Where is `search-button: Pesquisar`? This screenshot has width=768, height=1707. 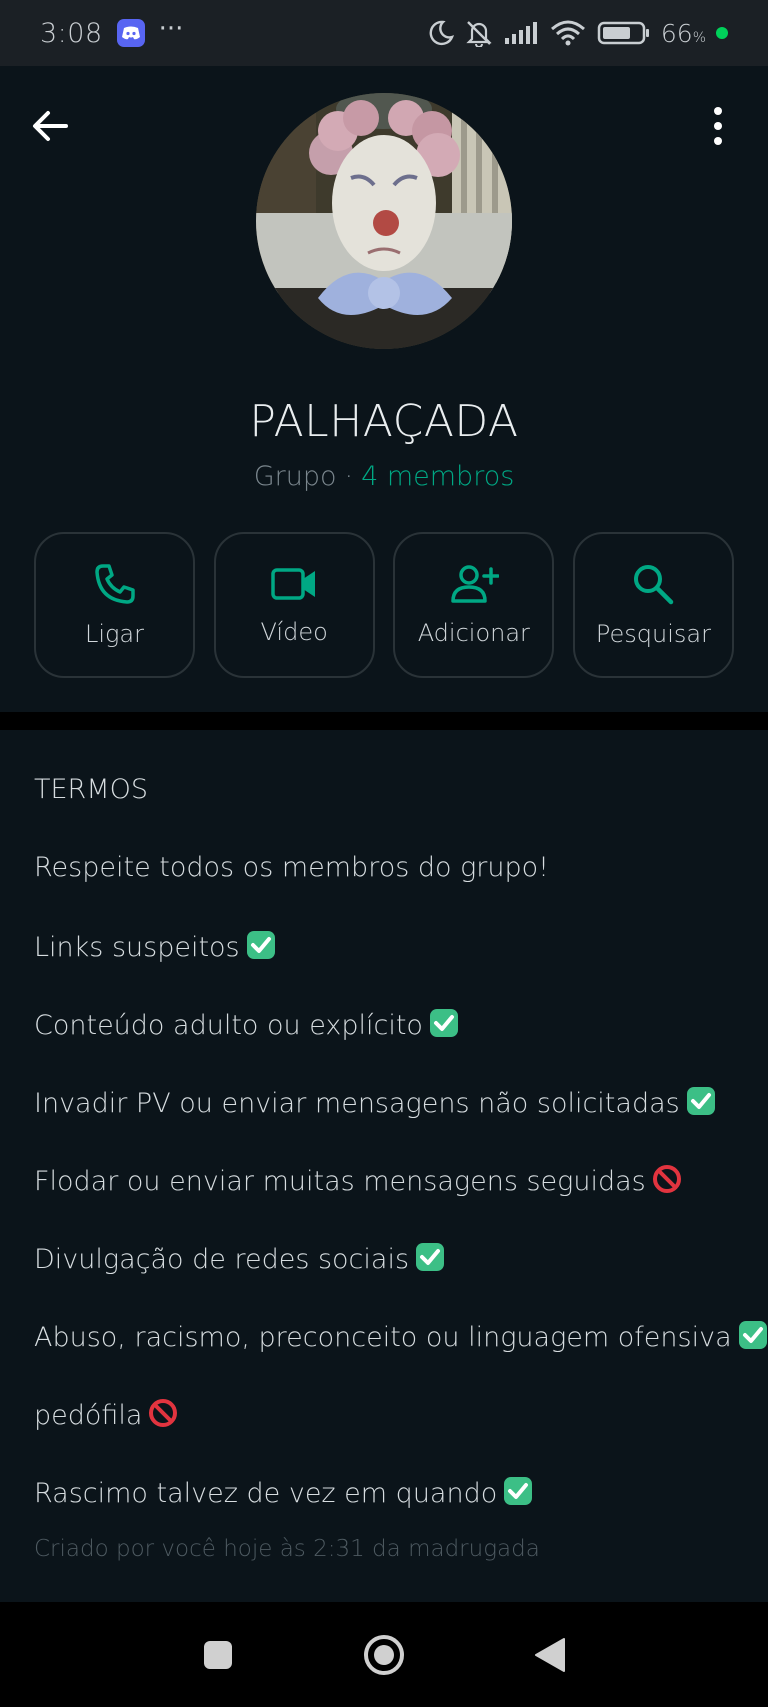
search-button: Pesquisar is located at coordinates (653, 605).